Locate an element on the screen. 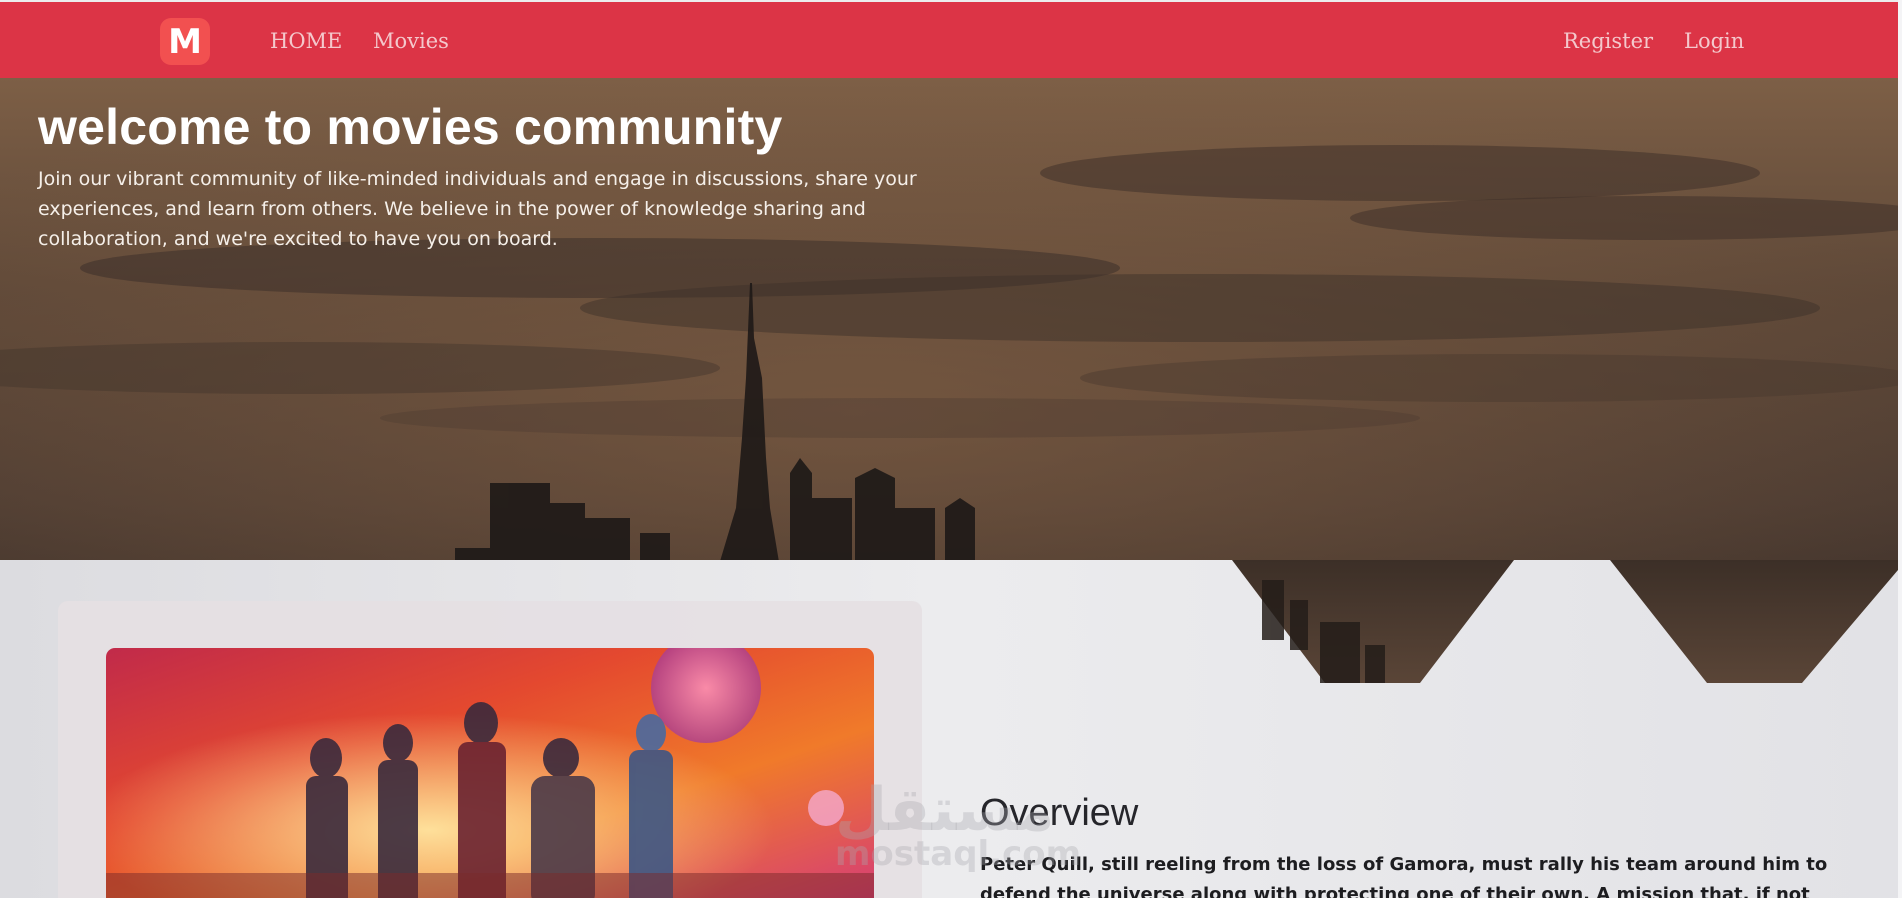 Image resolution: width=1902 pixels, height=898 pixels. nav-login-link: Login is located at coordinates (1714, 41).